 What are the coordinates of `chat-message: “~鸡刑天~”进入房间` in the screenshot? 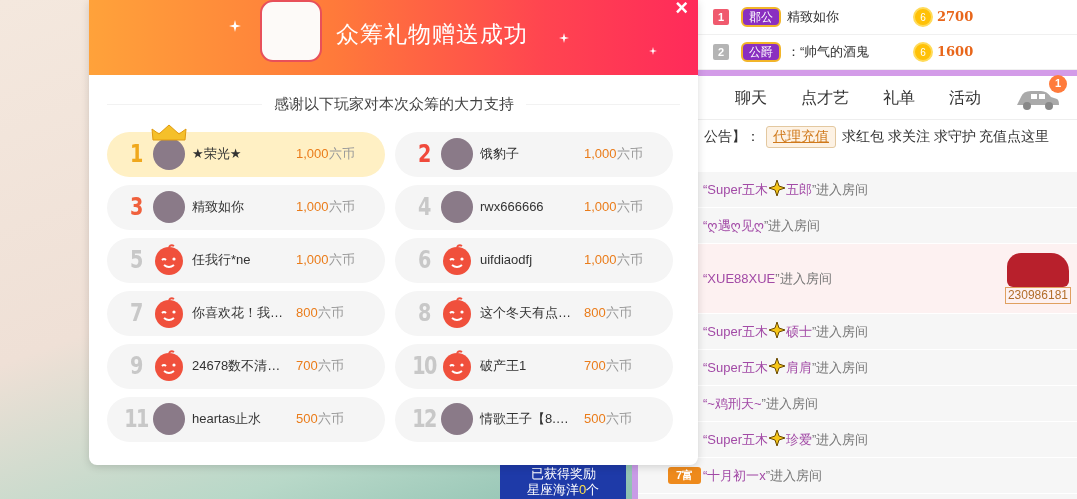 It's located at (760, 403).